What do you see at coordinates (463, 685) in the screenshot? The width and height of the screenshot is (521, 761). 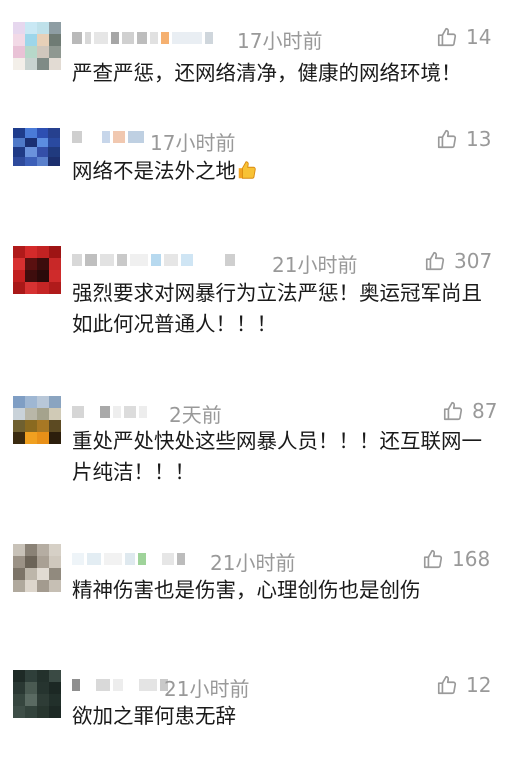 I see `like-button: 12` at bounding box center [463, 685].